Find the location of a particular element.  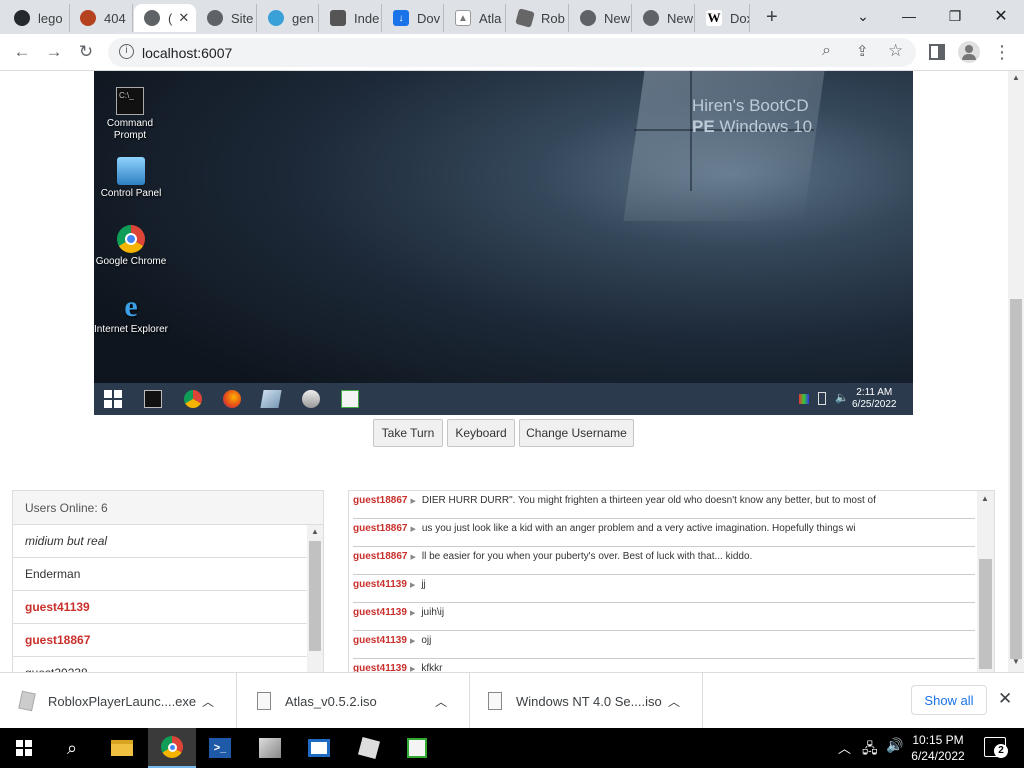

new-tab-button: + is located at coordinates (772, 17).